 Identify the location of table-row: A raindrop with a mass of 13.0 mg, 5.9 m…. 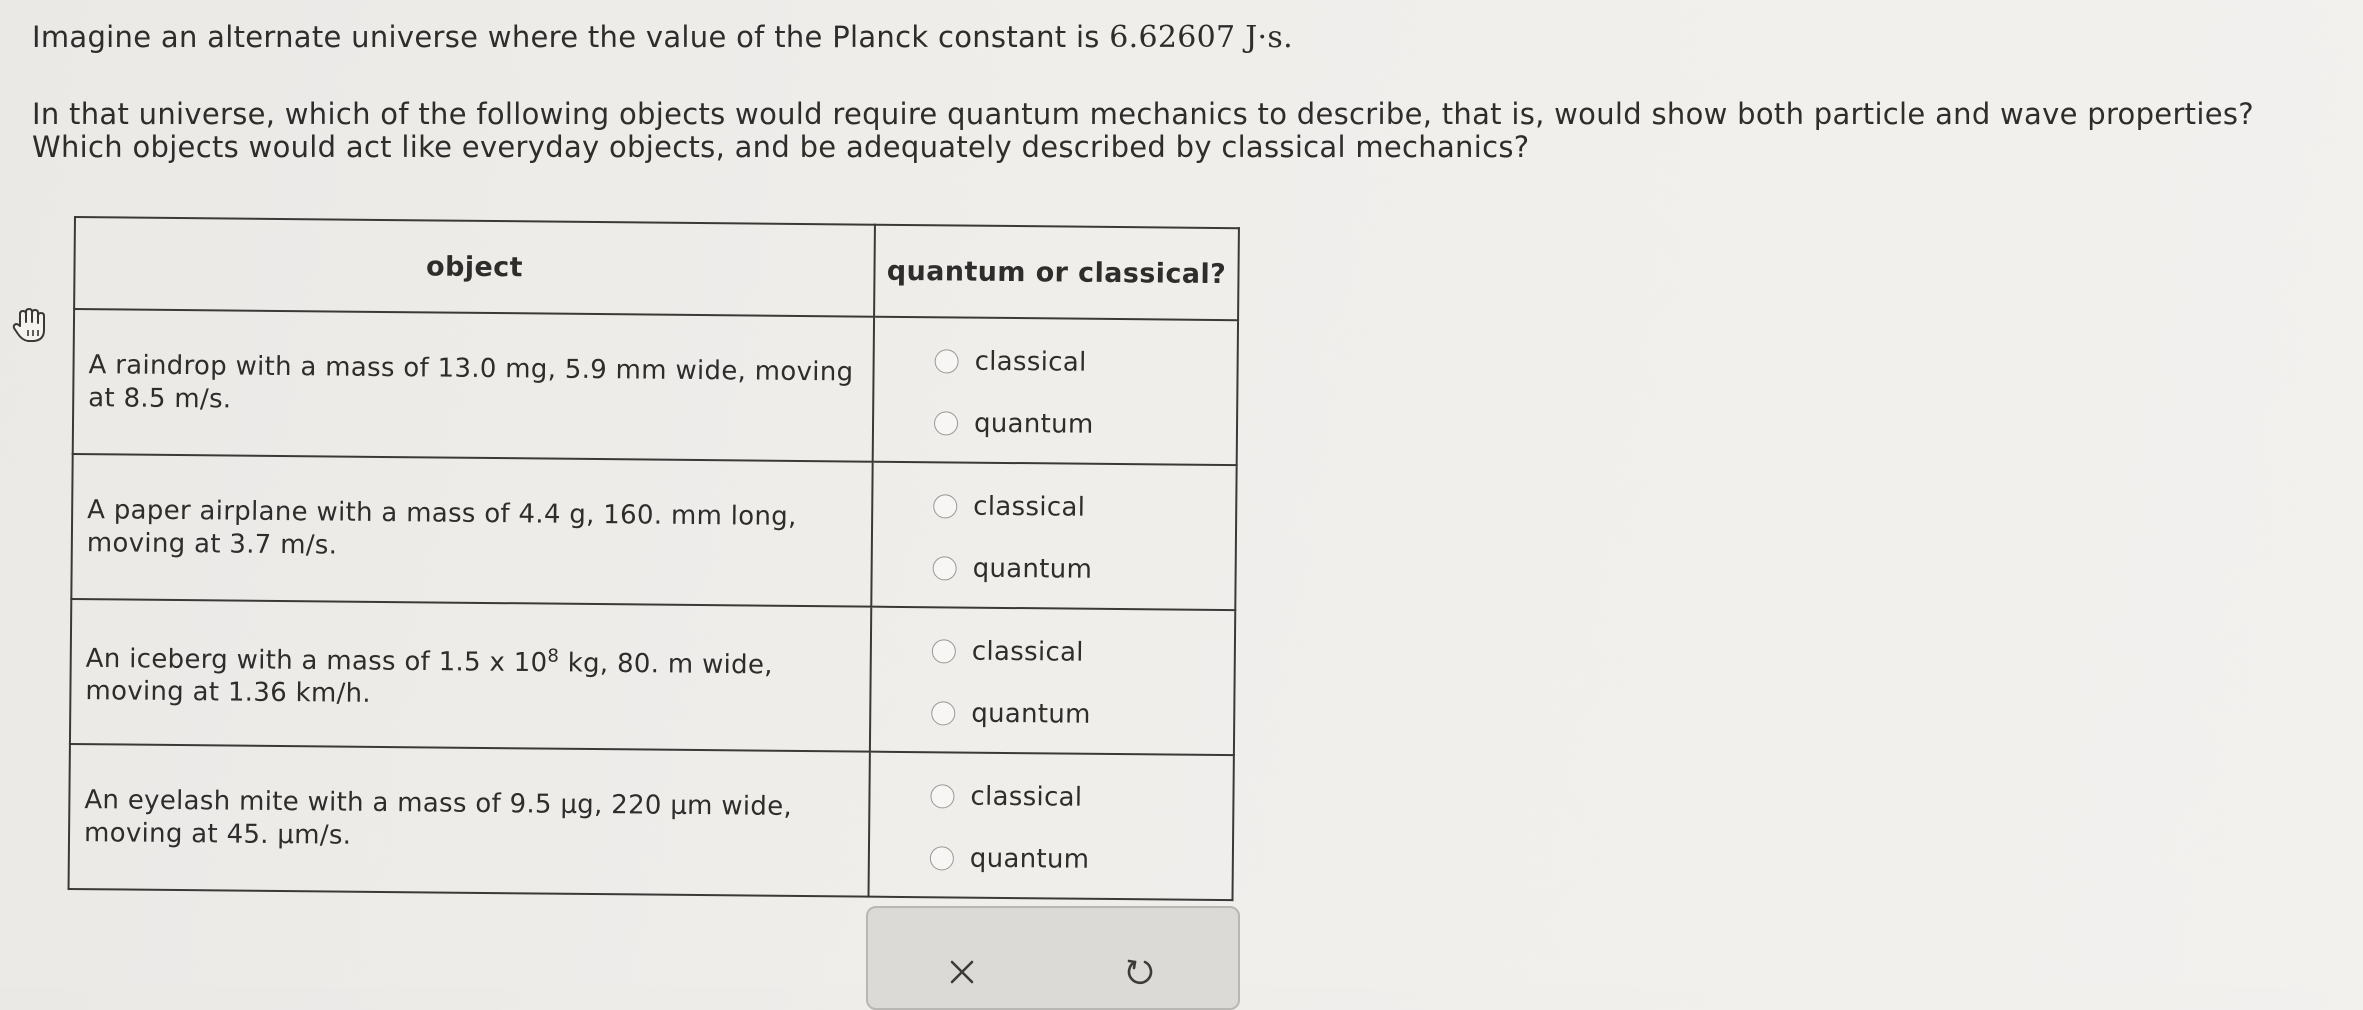
(655, 387).